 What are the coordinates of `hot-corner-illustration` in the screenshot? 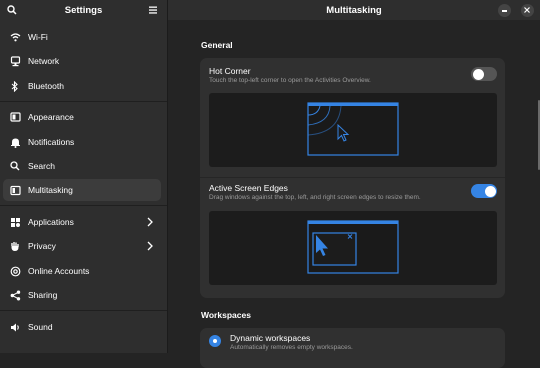 It's located at (353, 129).